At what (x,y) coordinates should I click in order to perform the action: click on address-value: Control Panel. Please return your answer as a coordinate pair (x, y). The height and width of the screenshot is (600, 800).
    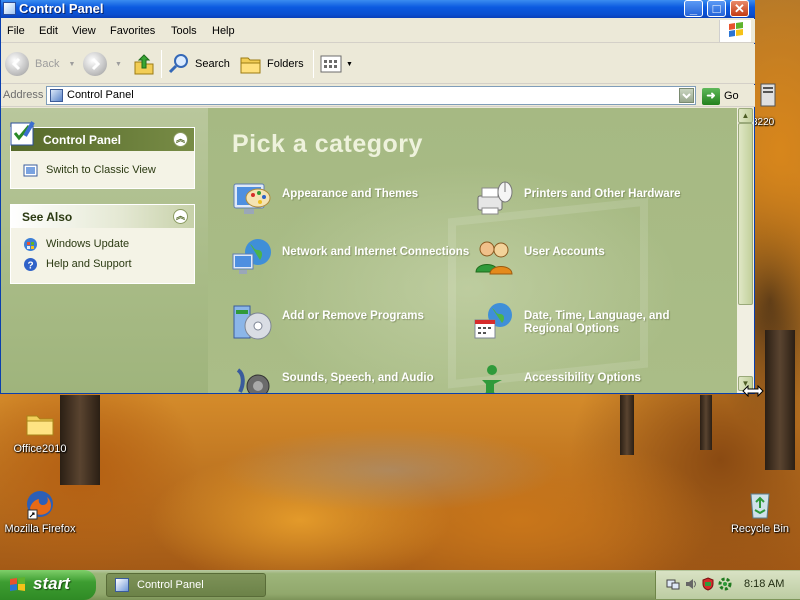
    Looking at the image, I should click on (100, 95).